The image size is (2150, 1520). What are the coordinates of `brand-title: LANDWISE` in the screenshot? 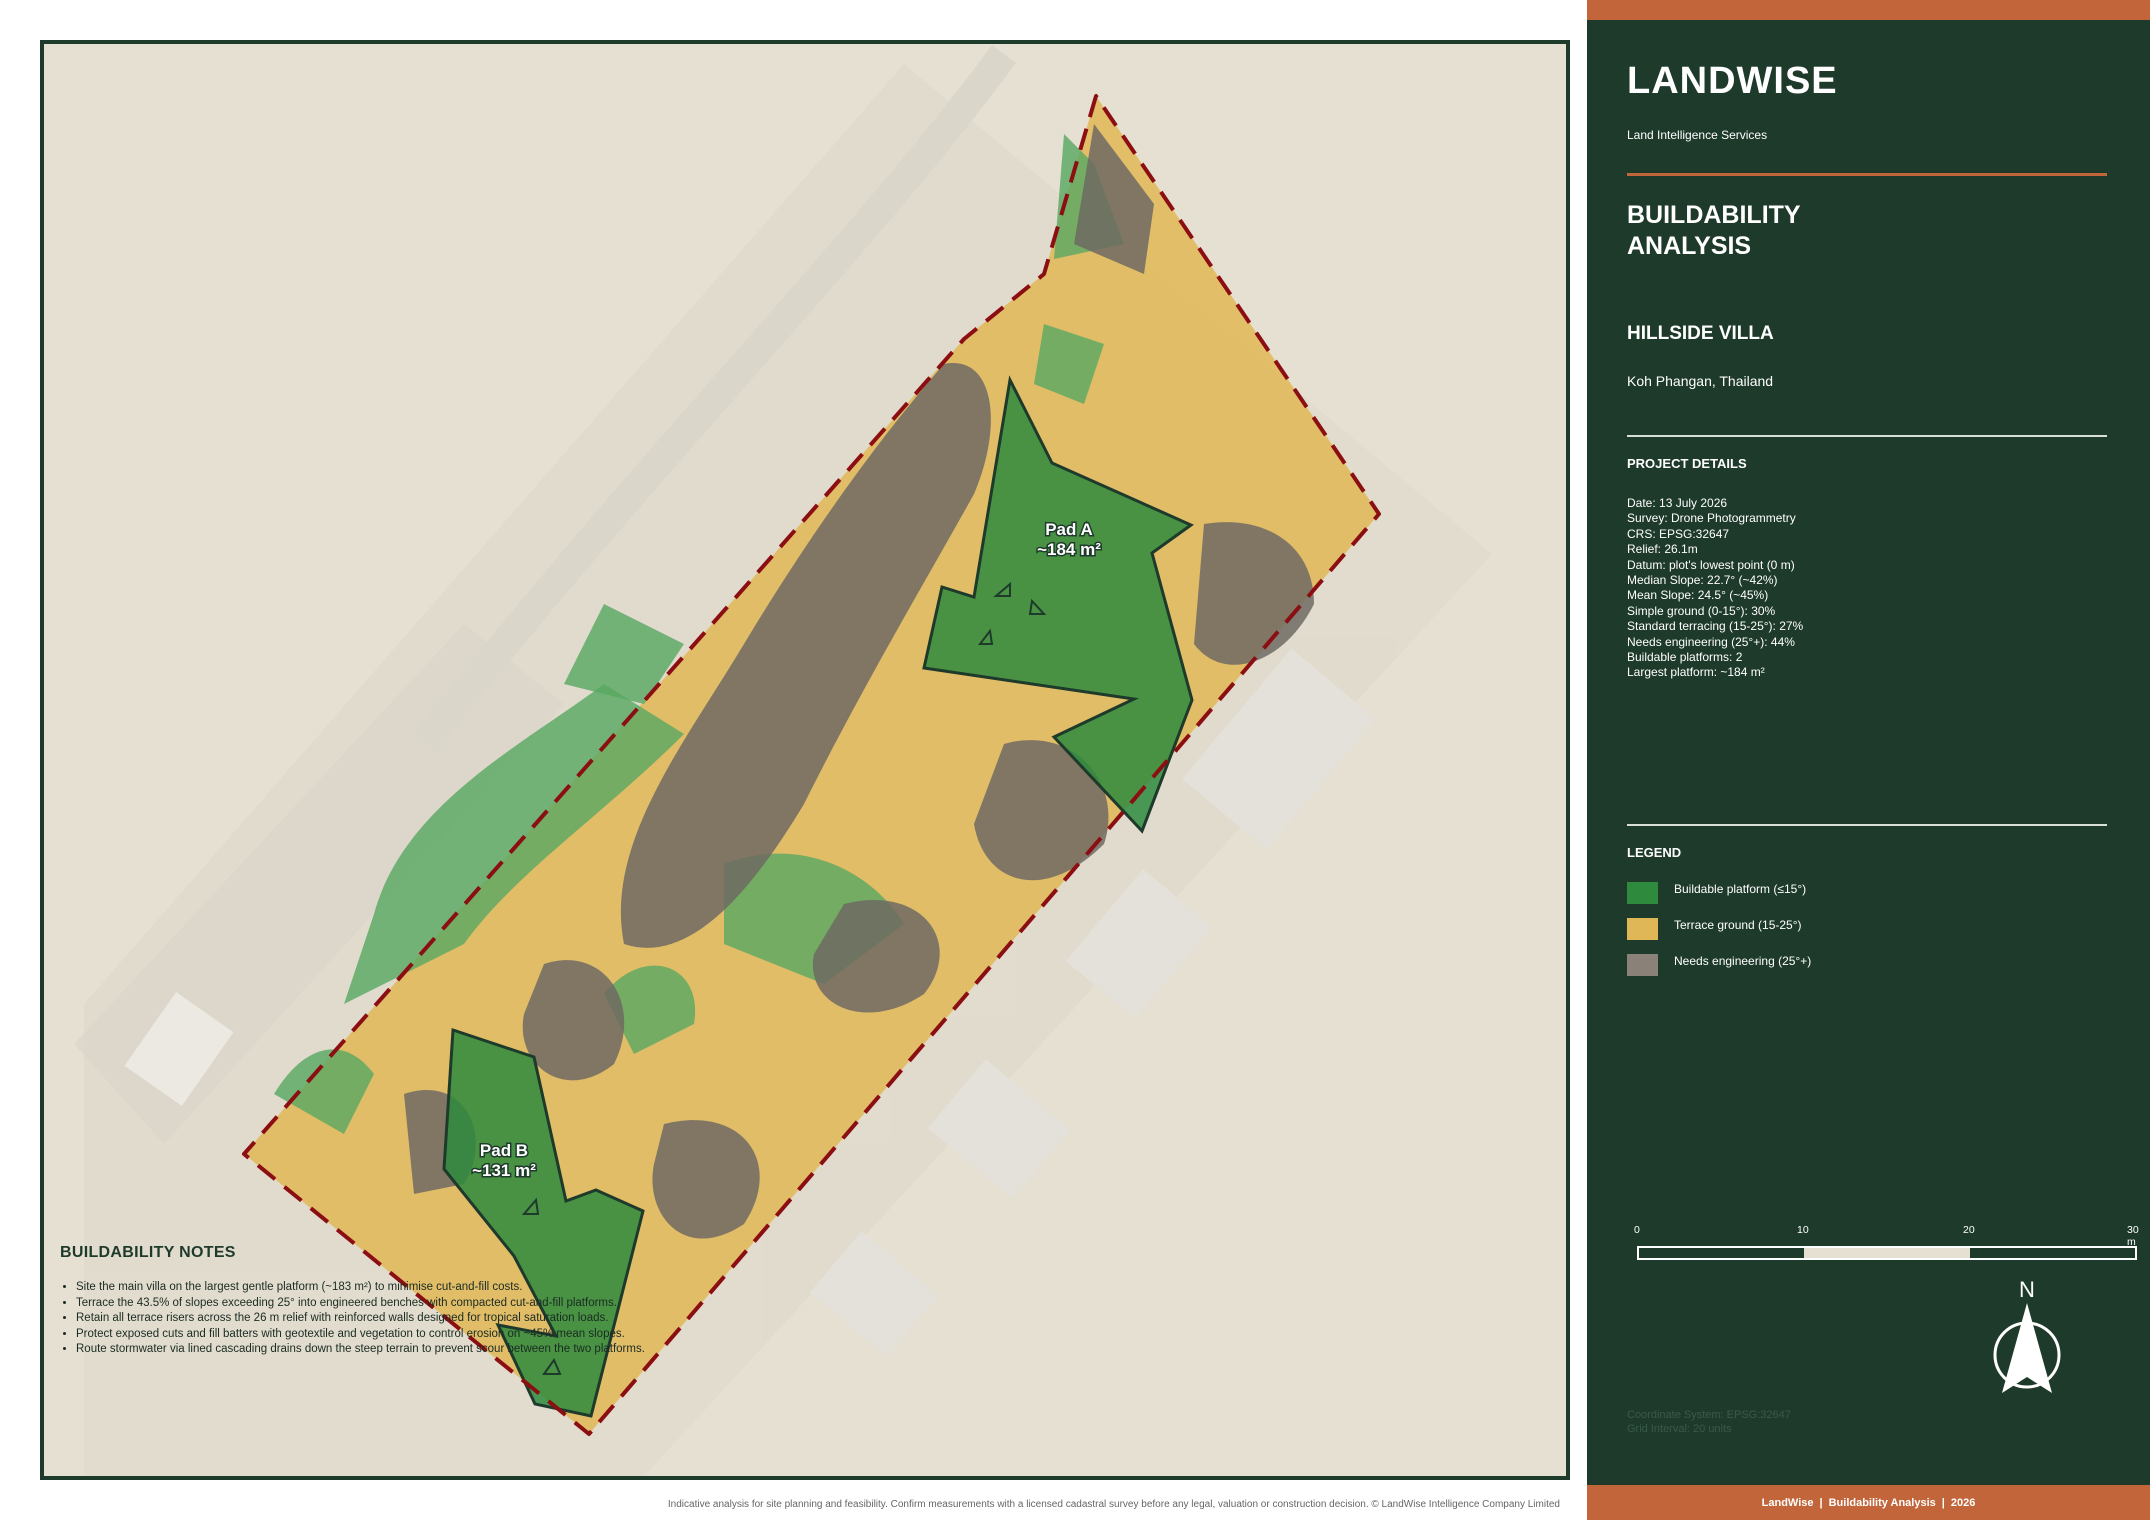 It's located at (1732, 81).